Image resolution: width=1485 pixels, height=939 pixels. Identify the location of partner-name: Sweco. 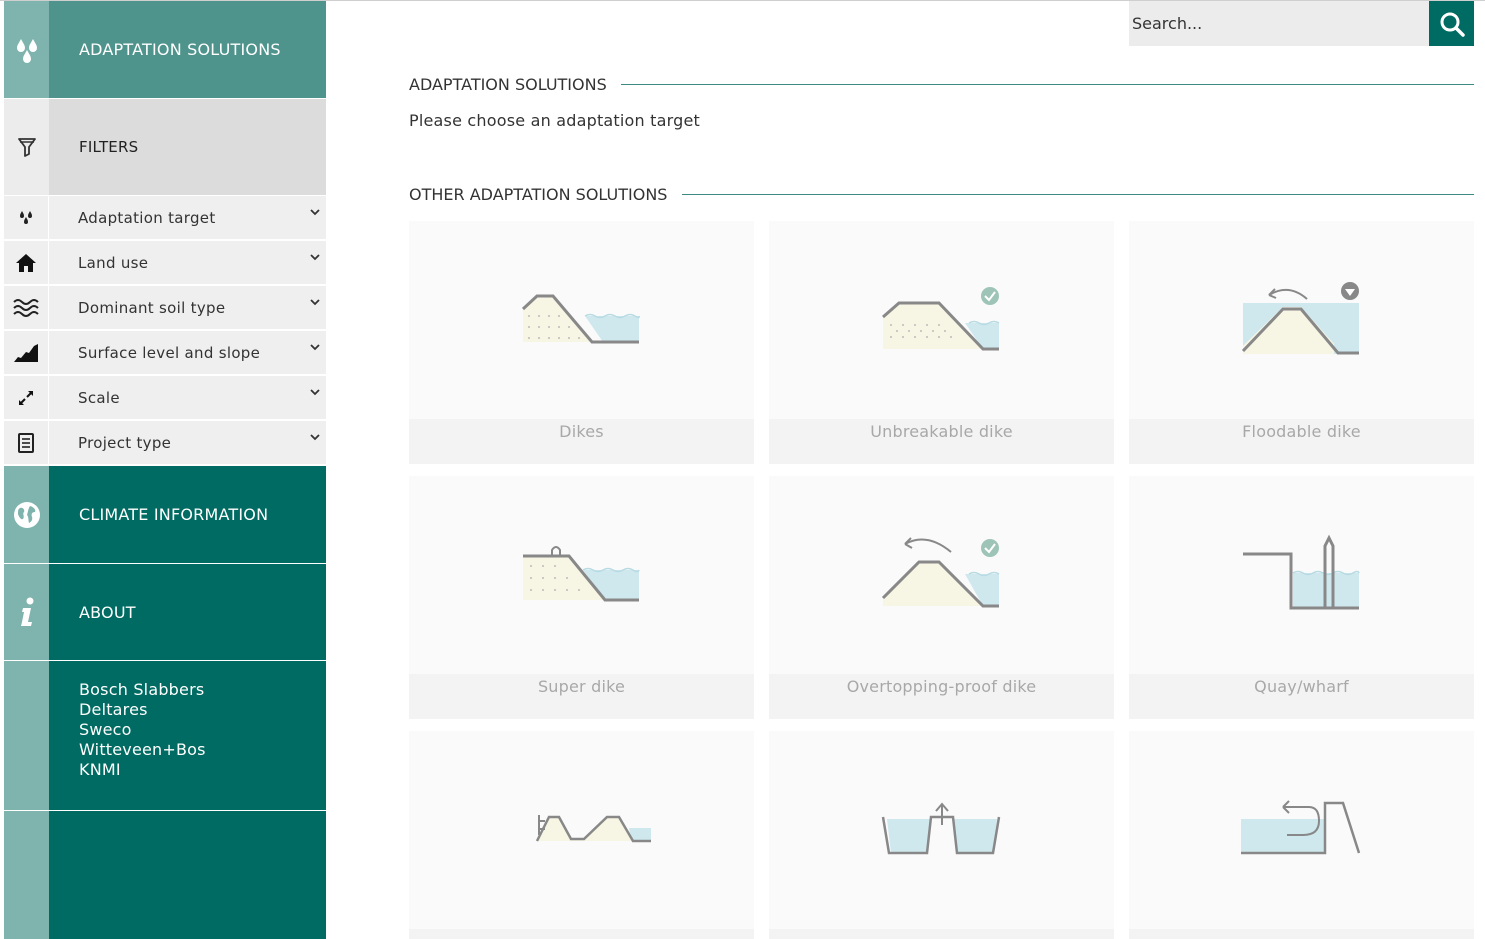
(105, 730).